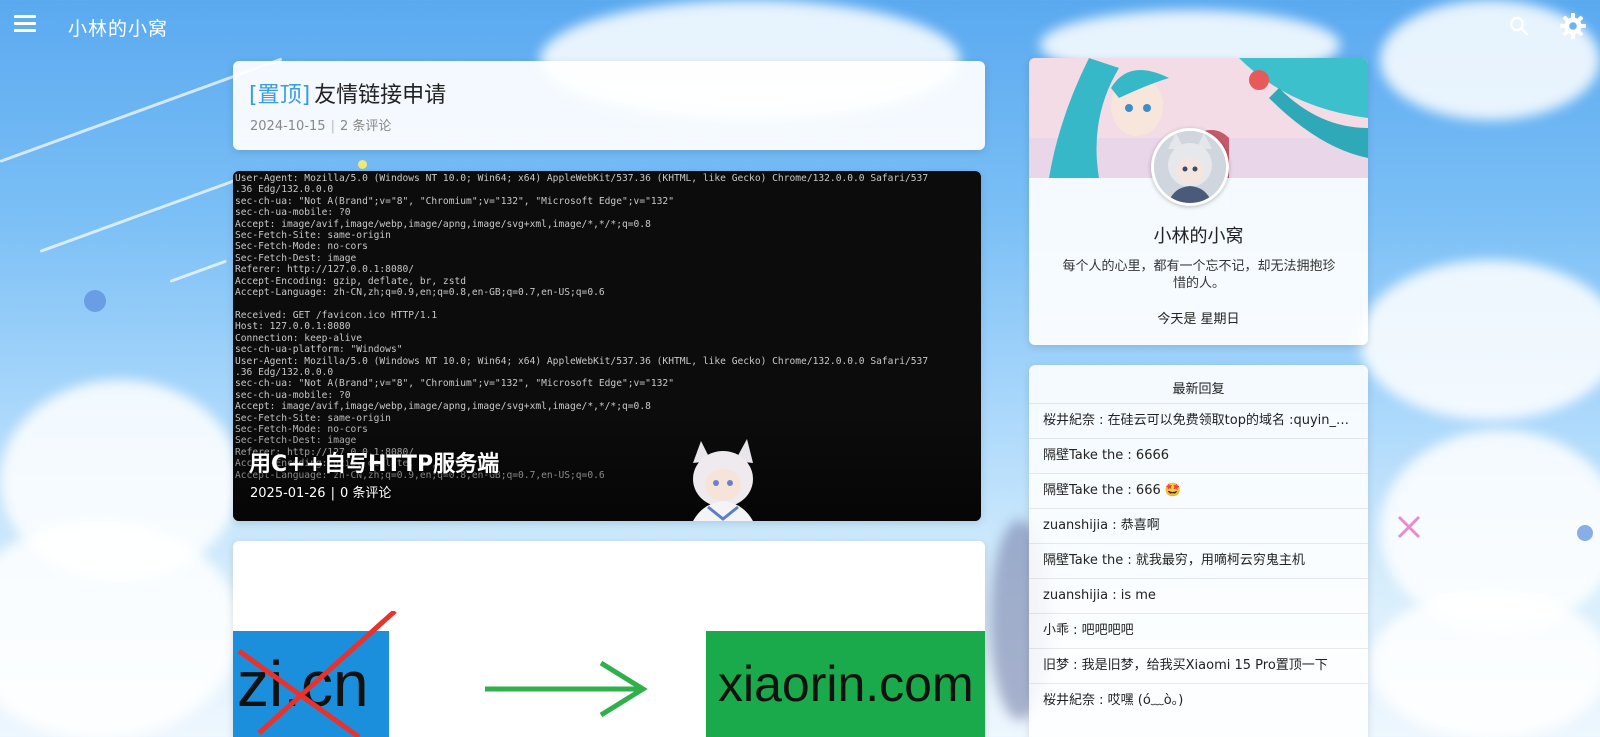  I want to click on recent-replies-title: 最新回复, so click(1198, 389).